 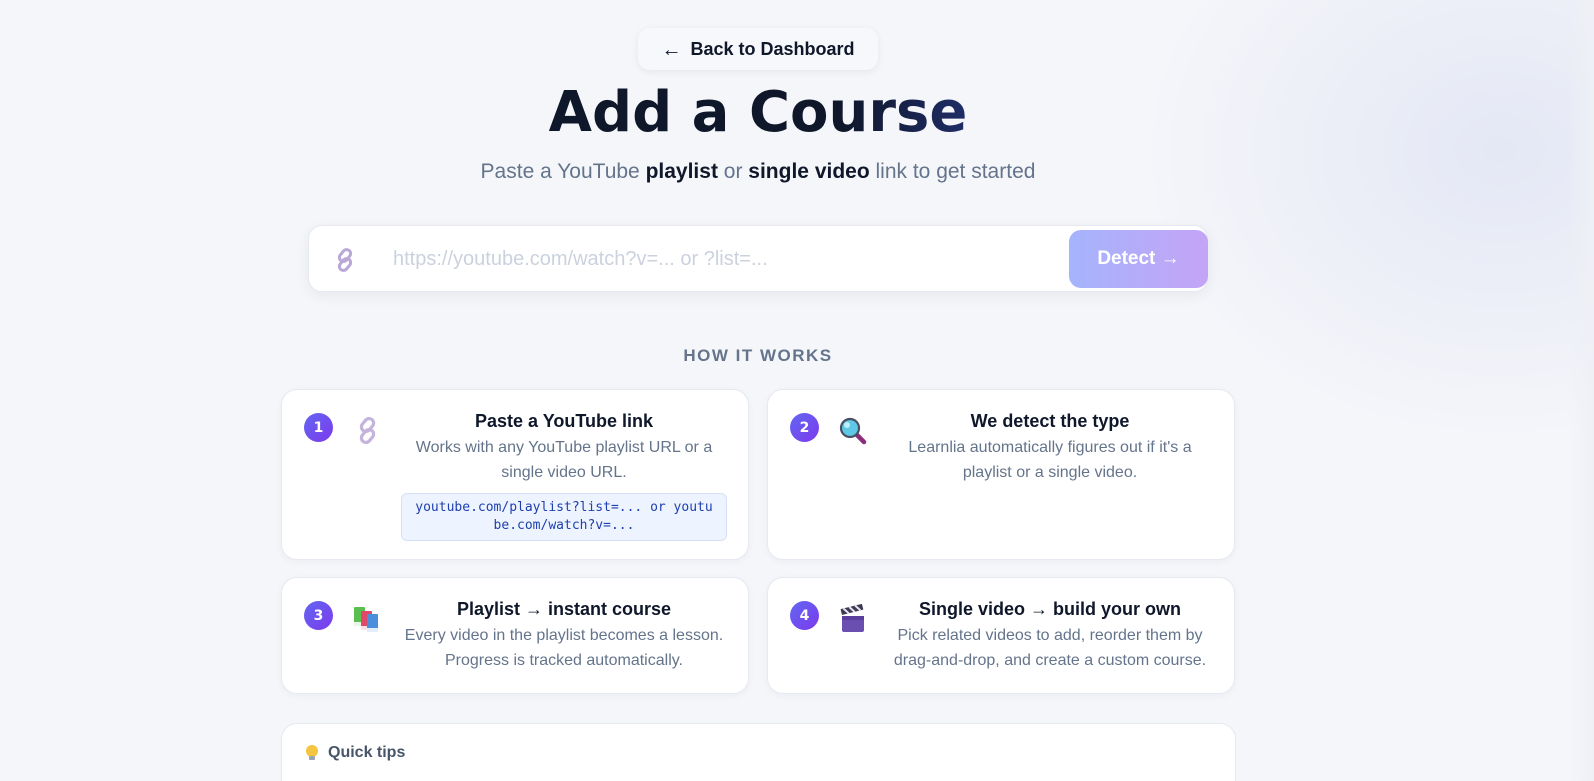 I want to click on books-icon, so click(x=366, y=619).